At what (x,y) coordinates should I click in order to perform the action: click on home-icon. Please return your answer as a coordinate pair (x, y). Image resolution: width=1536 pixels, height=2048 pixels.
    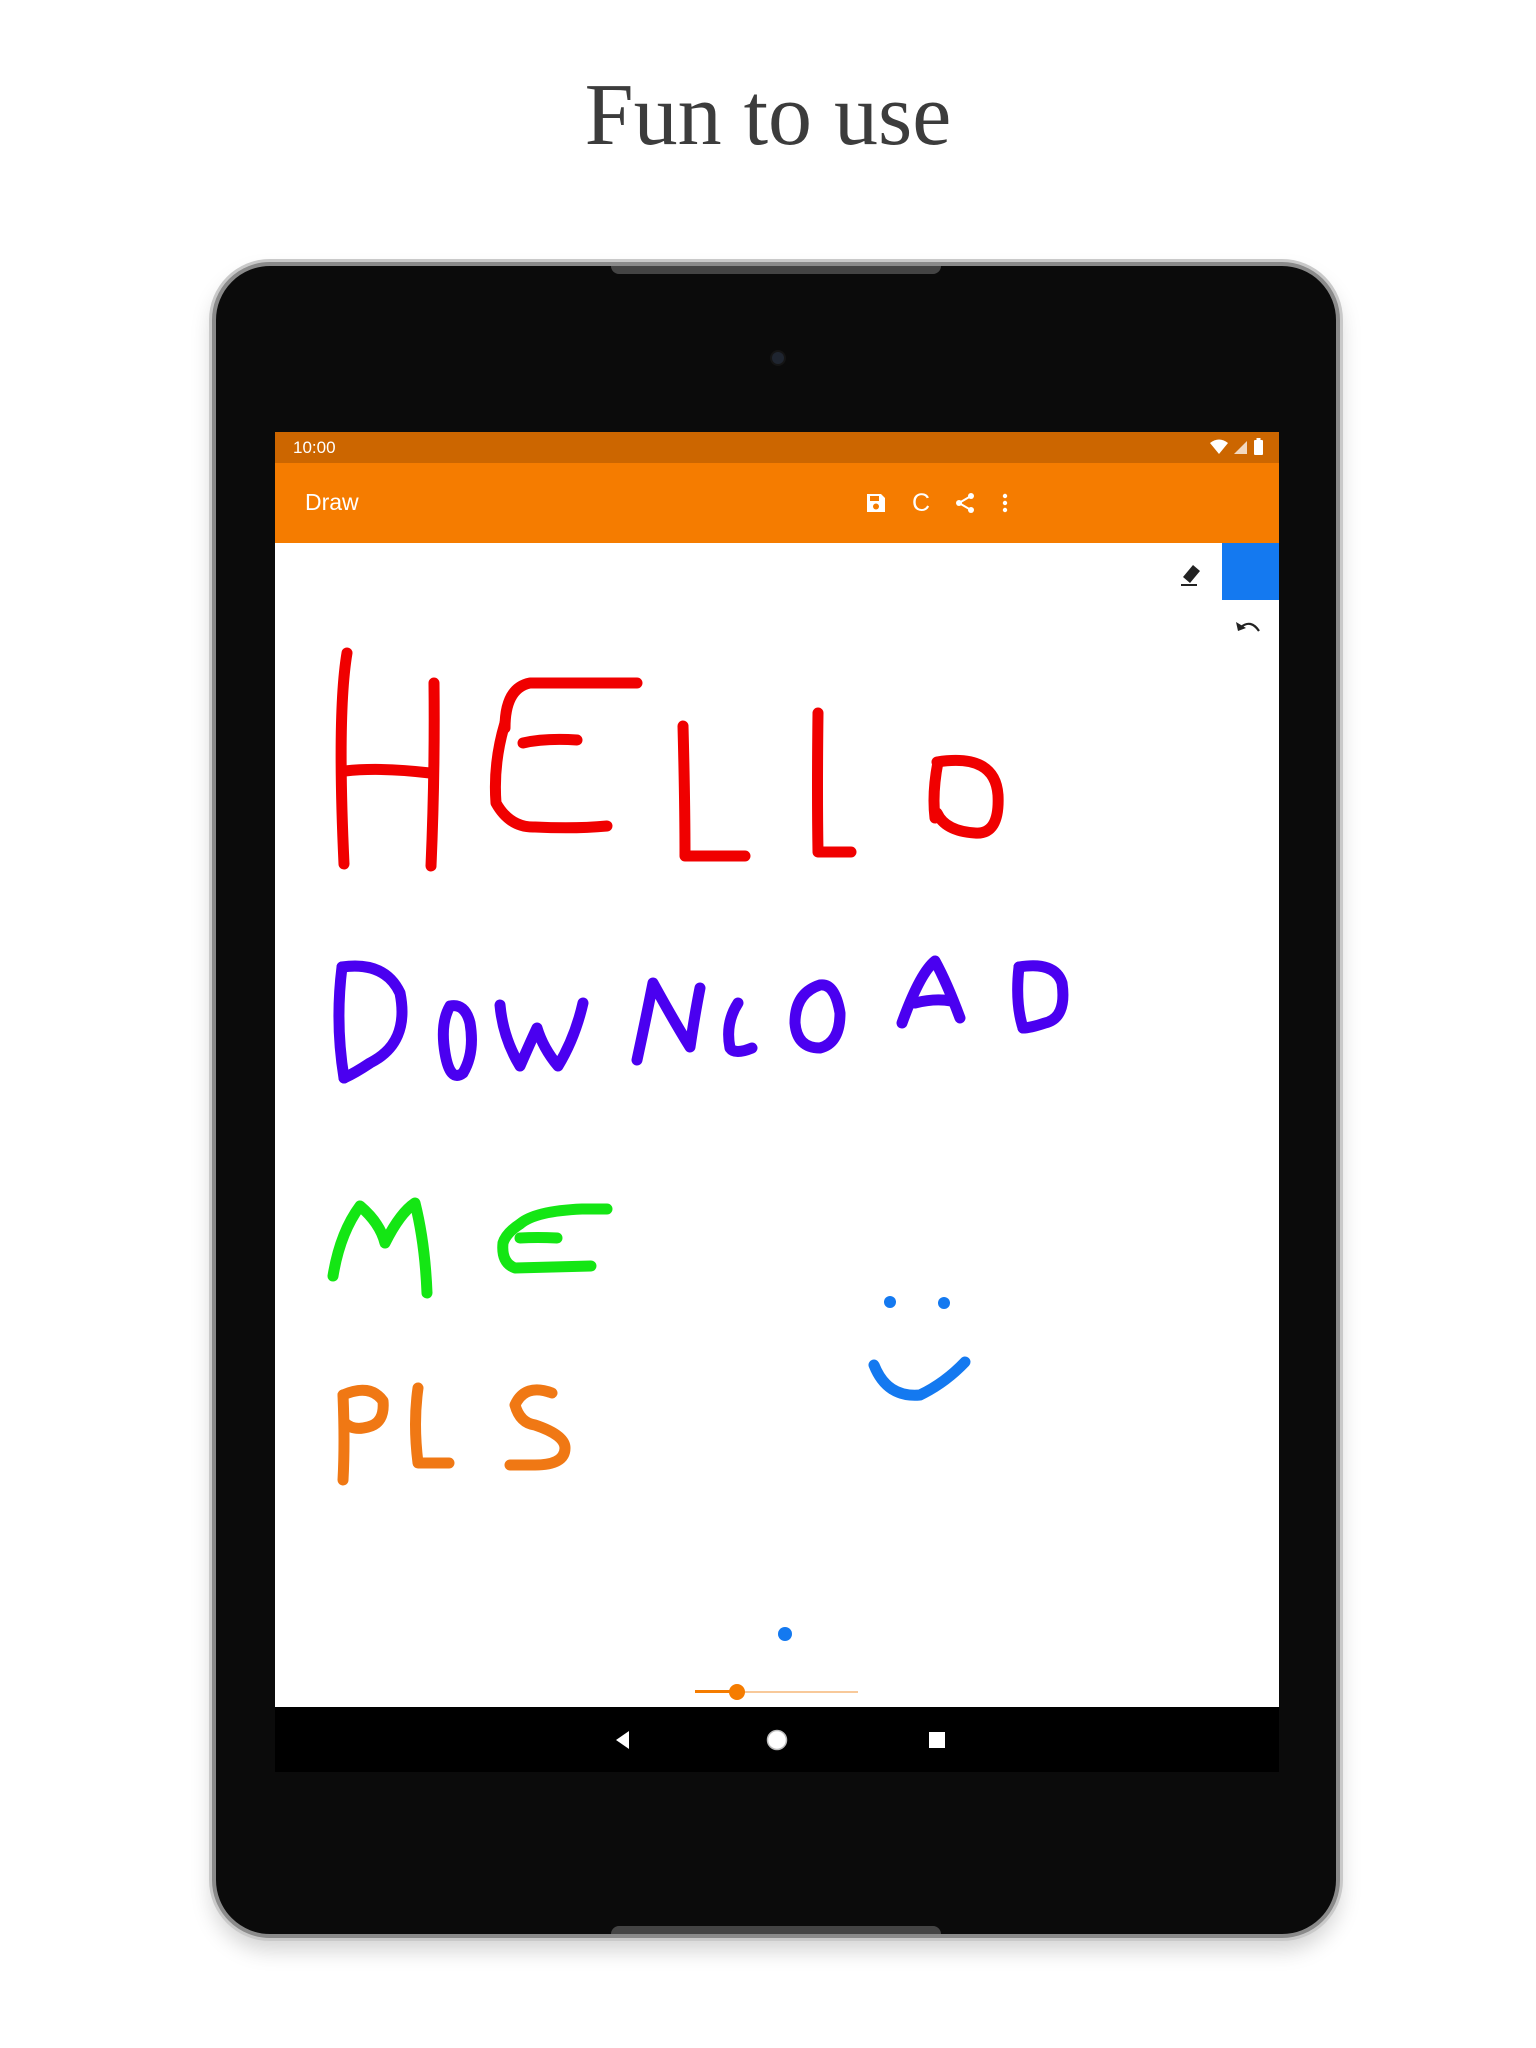
    Looking at the image, I should click on (777, 1740).